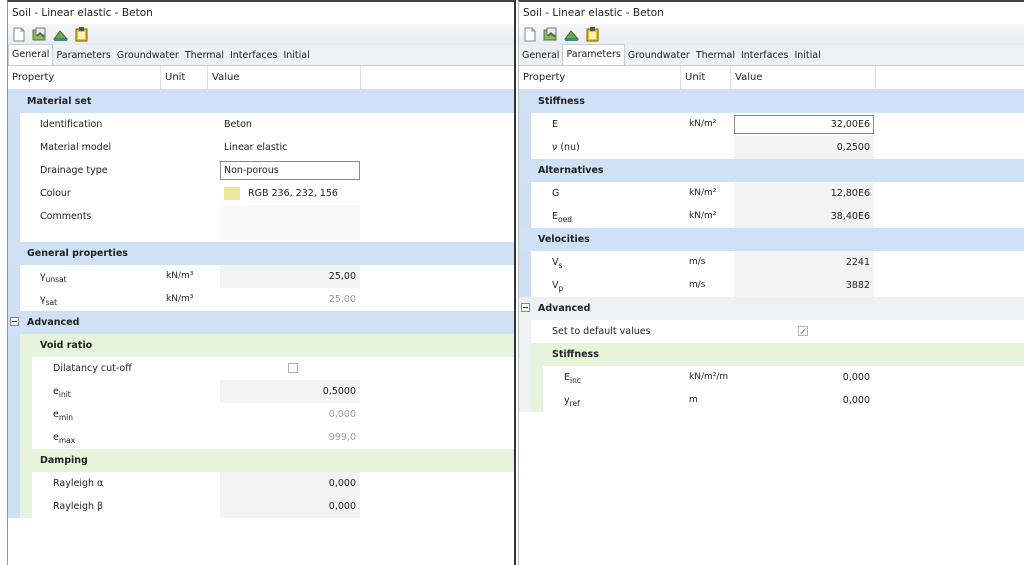 Image resolution: width=1024 pixels, height=565 pixels. I want to click on e-row: E kN/m² 32,00E6, so click(771, 124).